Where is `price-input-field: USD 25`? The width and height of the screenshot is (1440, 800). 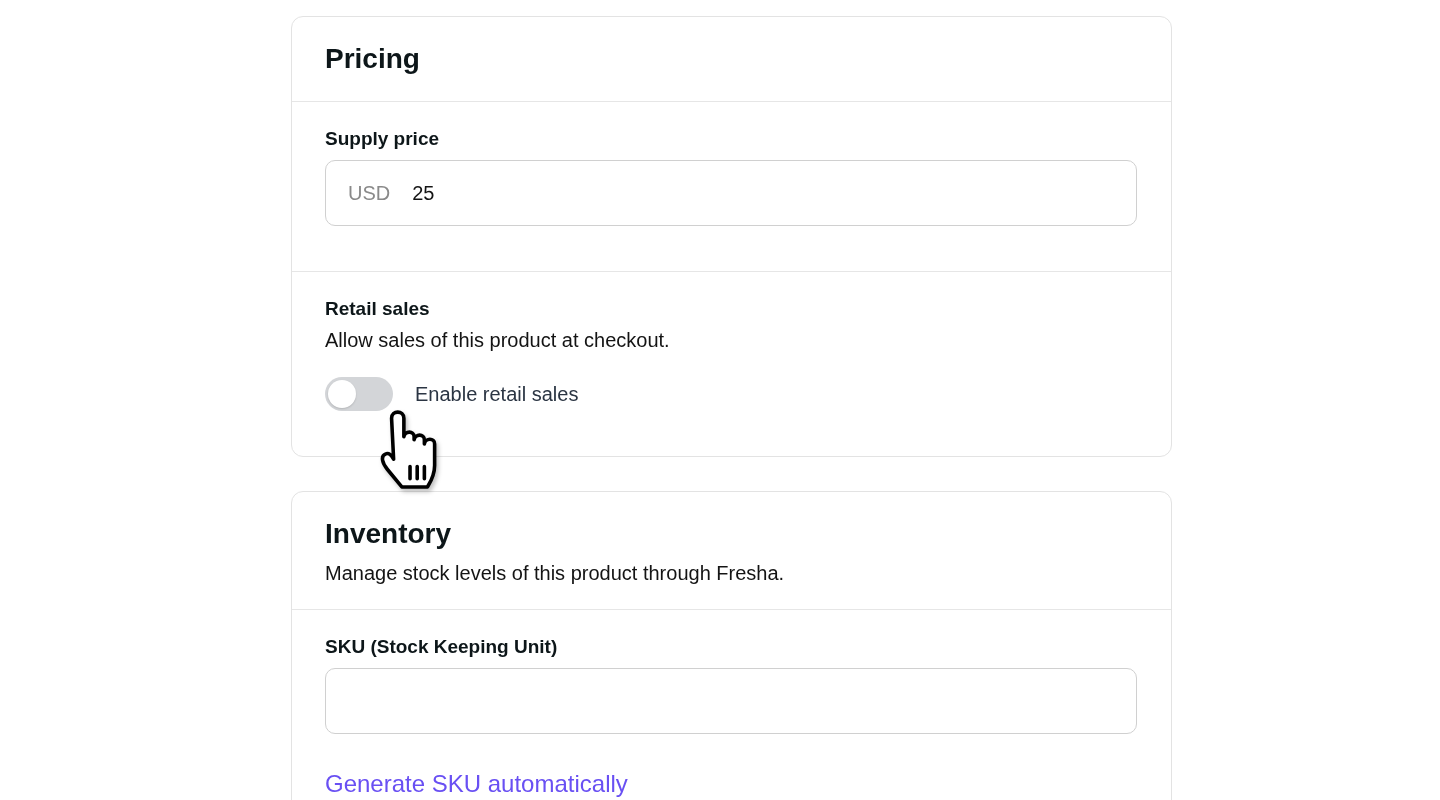
price-input-field: USD 25 is located at coordinates (731, 193).